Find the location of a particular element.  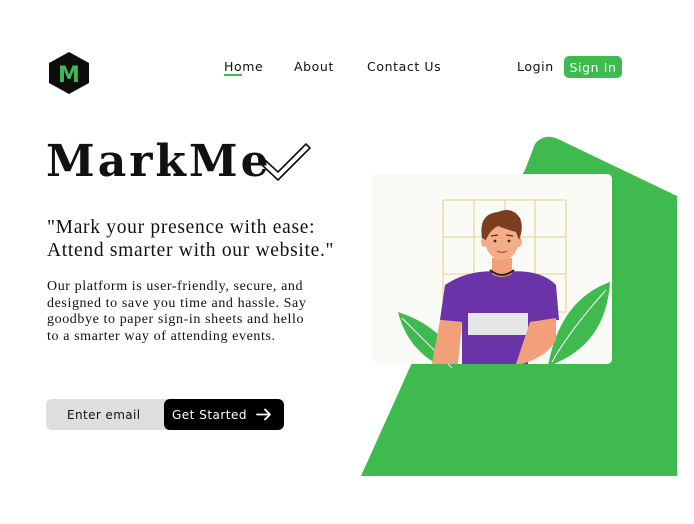

sign-in-button: Sign In is located at coordinates (593, 67).